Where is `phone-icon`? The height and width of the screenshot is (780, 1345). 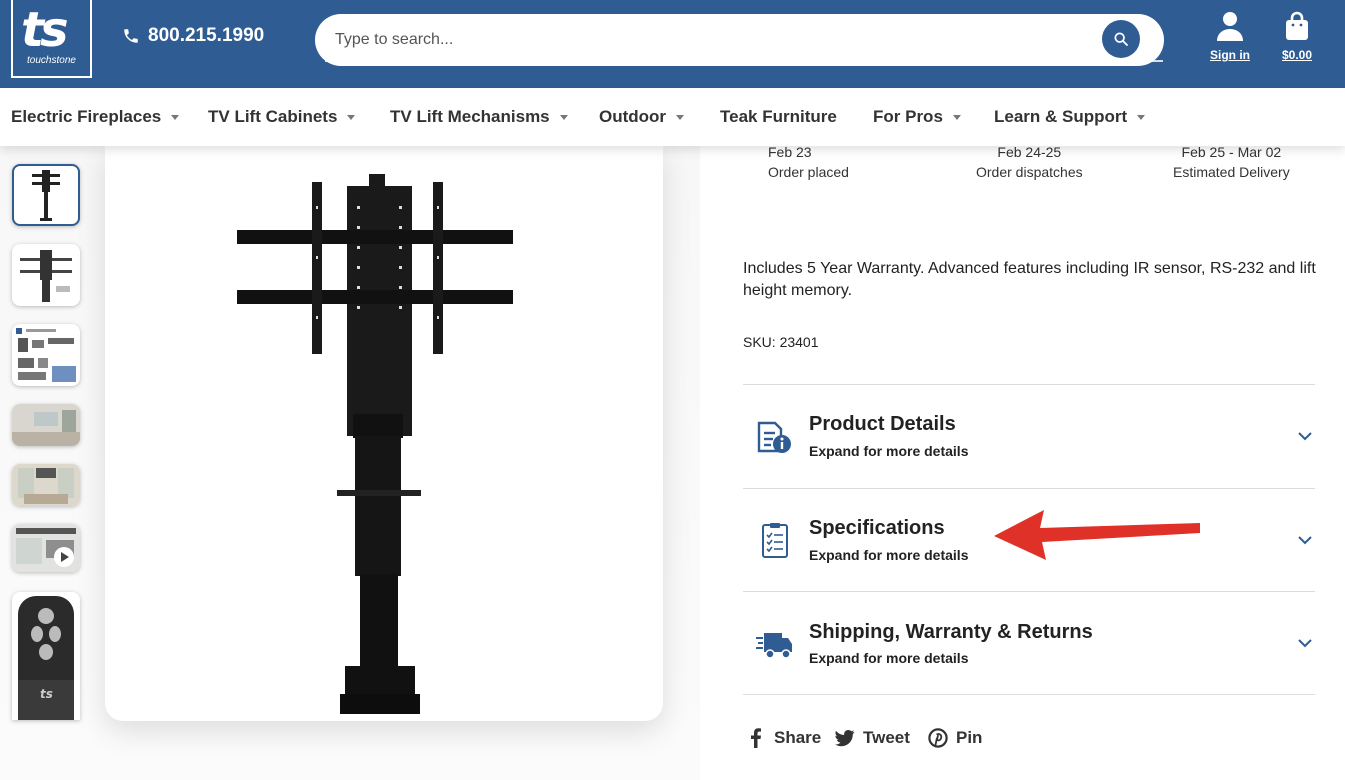 phone-icon is located at coordinates (131, 36).